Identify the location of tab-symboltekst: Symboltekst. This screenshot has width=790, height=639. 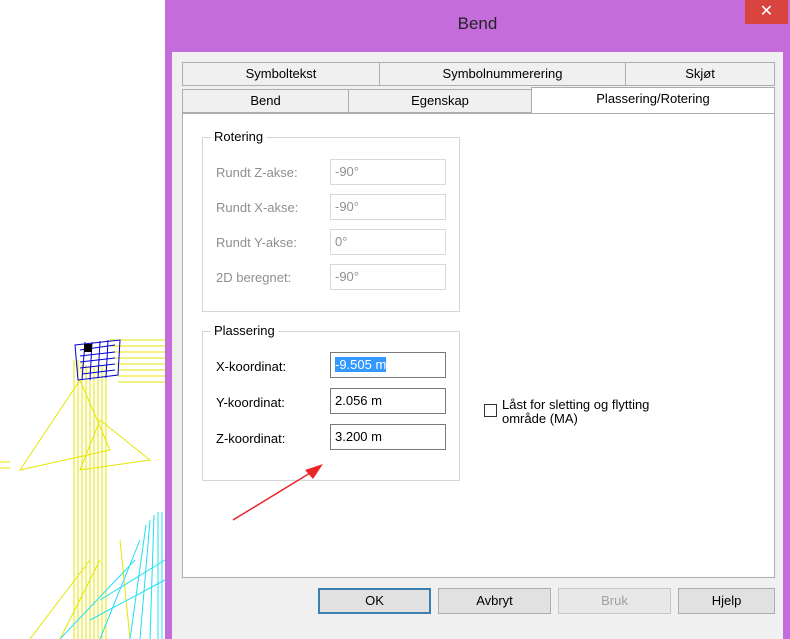
(281, 74).